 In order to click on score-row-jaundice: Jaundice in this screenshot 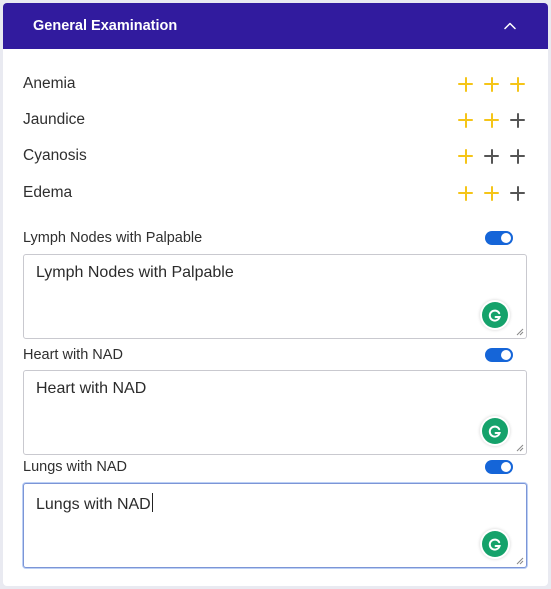, I will do `click(275, 120)`.